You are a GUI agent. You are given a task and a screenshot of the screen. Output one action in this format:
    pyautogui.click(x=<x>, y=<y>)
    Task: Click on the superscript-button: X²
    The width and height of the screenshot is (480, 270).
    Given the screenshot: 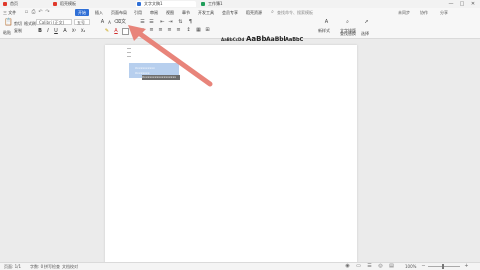 What is the action you would take?
    pyautogui.click(x=74, y=31)
    